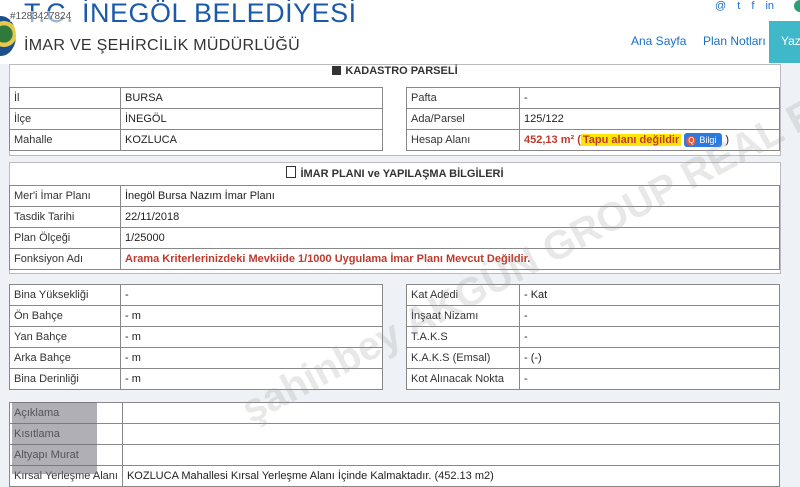 The image size is (800, 487). What do you see at coordinates (450, 217) in the screenshot?
I see `cell-value: 22/11/2018` at bounding box center [450, 217].